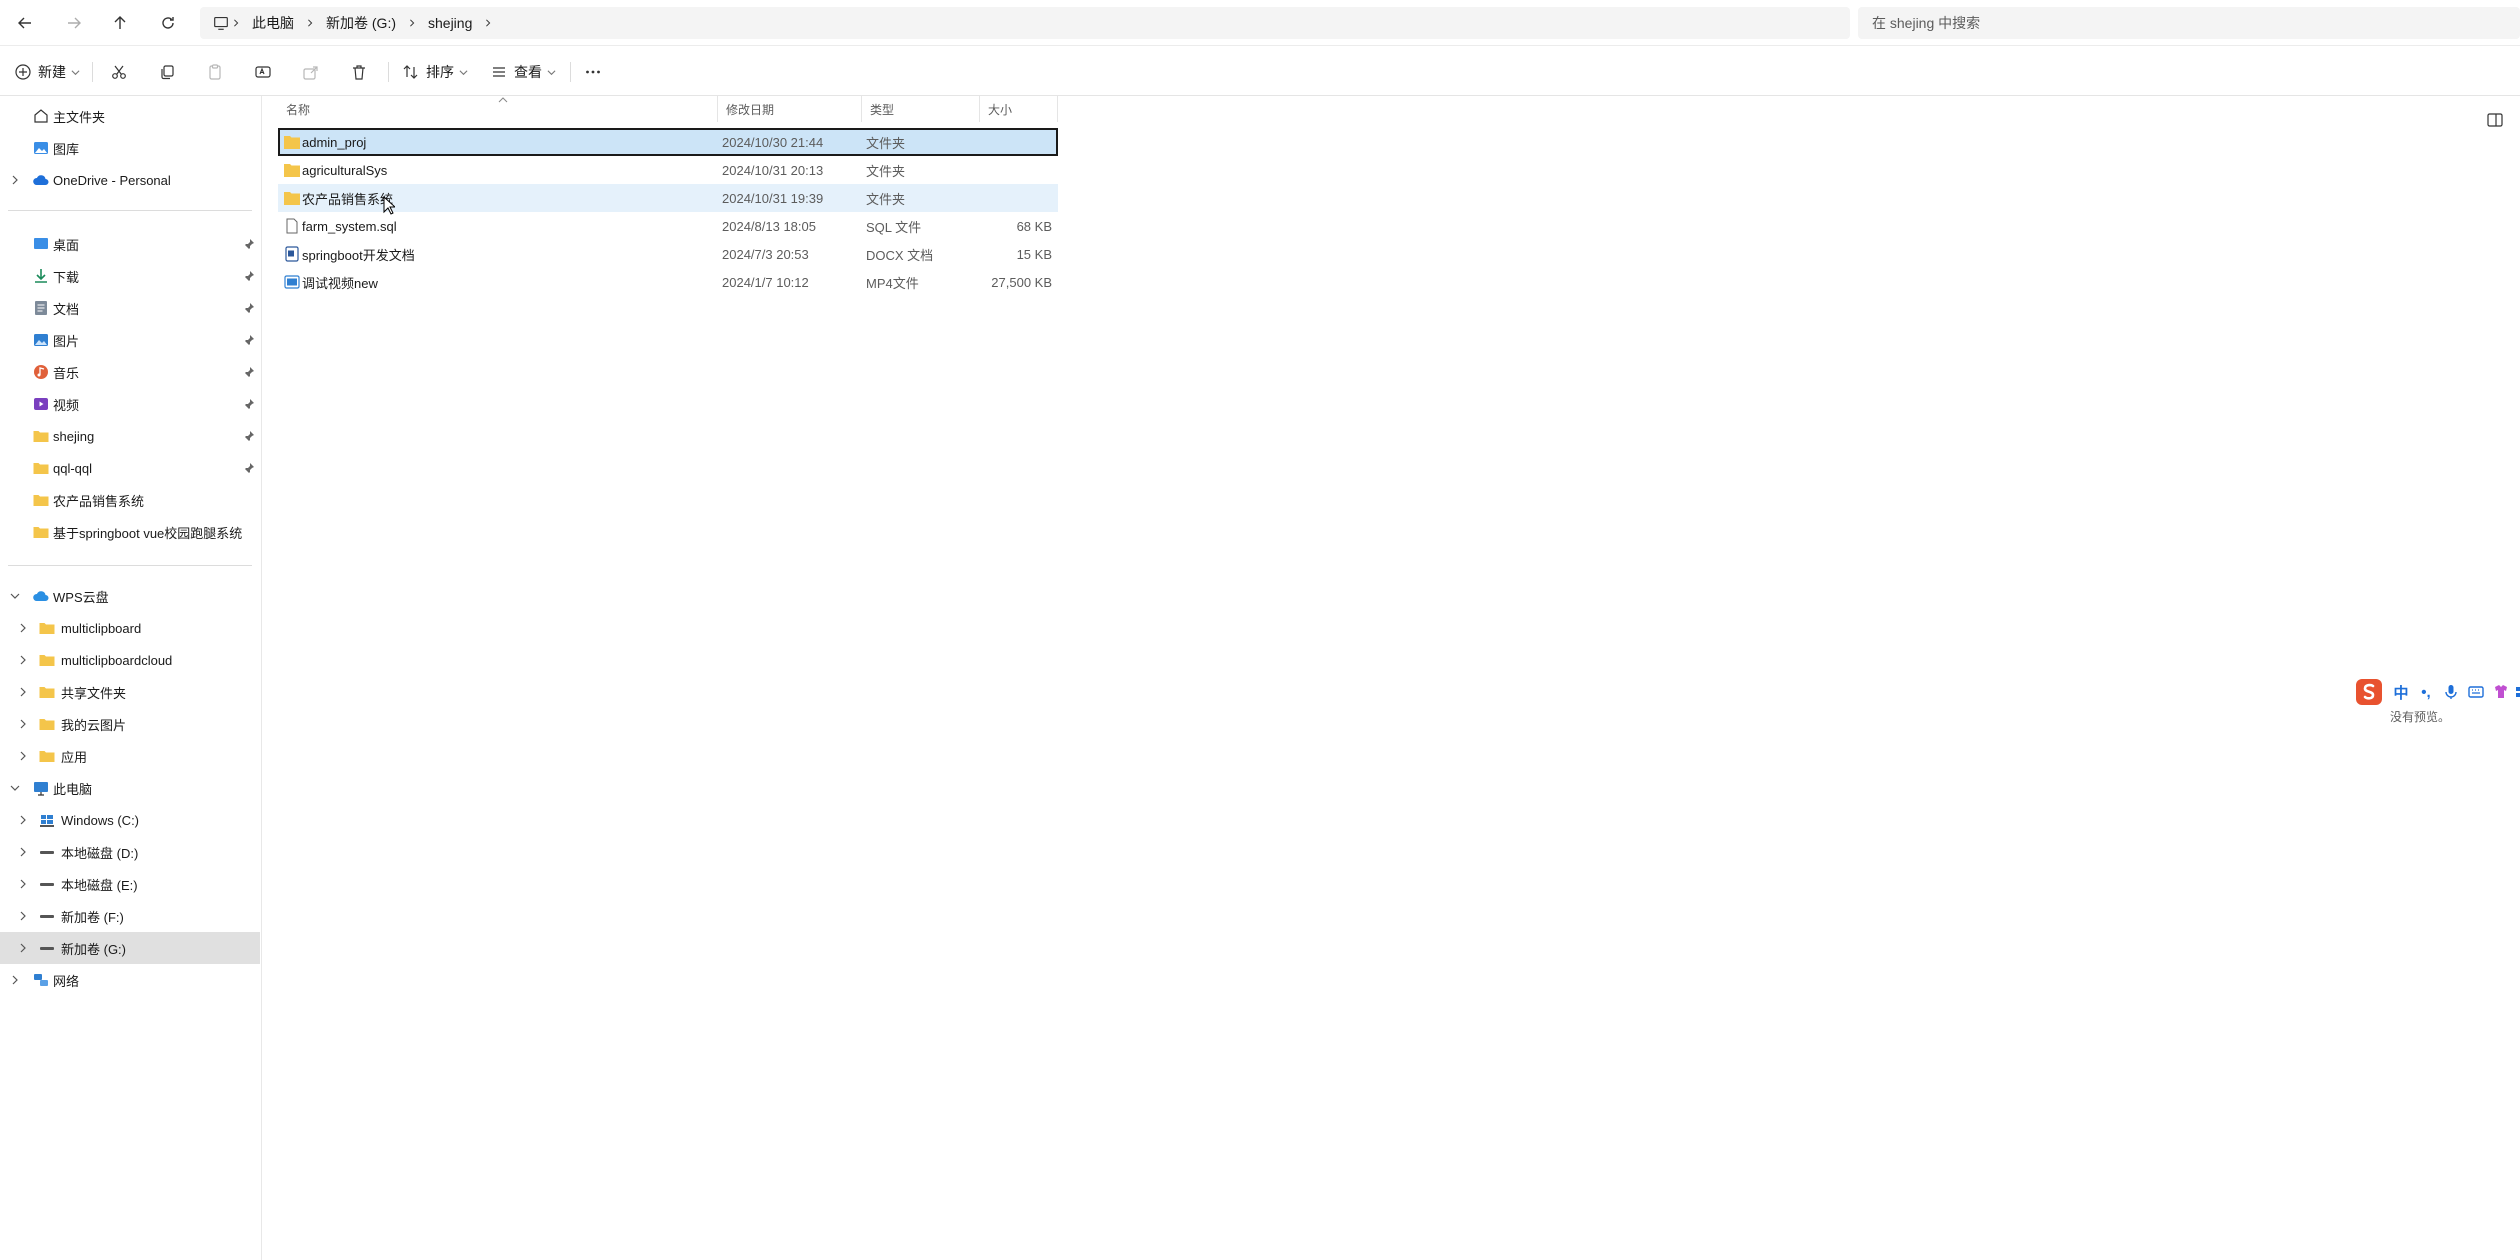  Describe the element at coordinates (41, 308) in the screenshot. I see `document-icon` at that location.